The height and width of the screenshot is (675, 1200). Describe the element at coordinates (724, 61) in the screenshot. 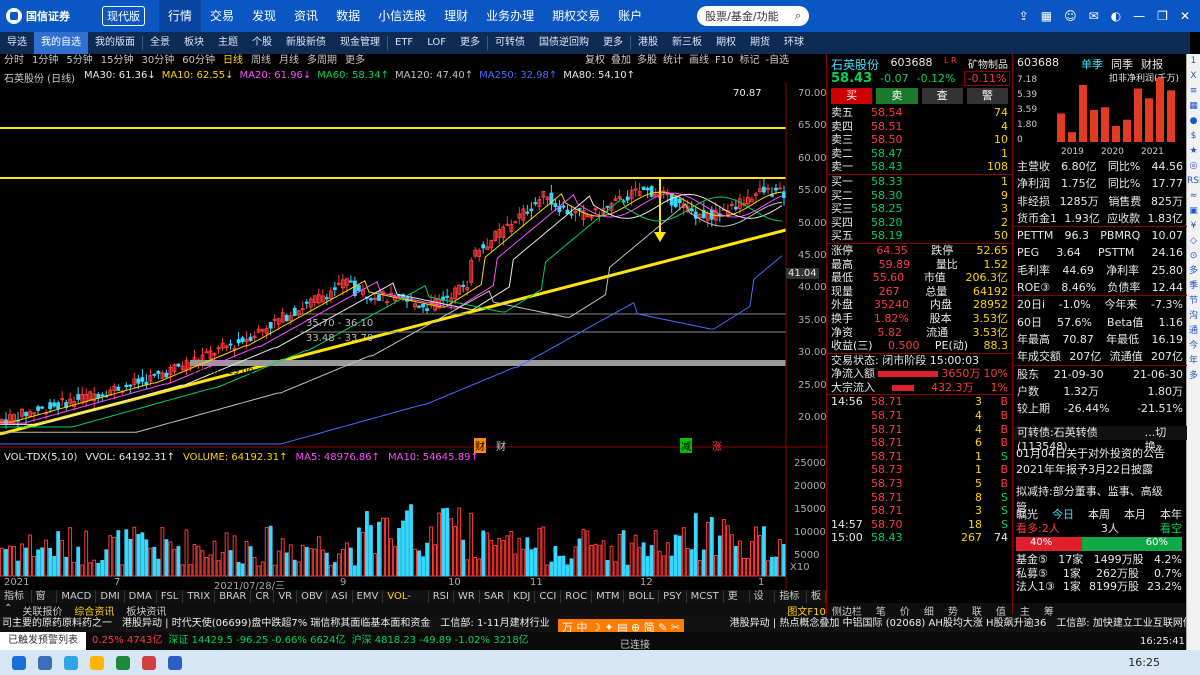

I see `tool-f10: F10` at that location.